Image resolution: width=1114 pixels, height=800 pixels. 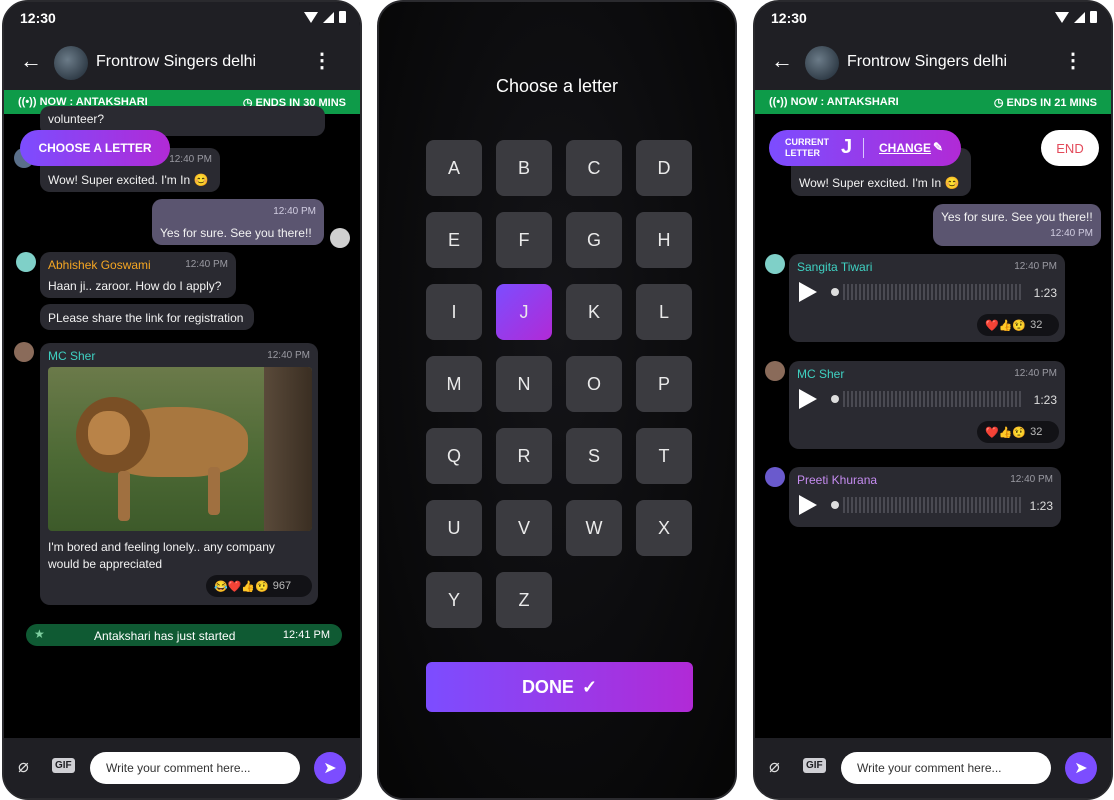 I want to click on lion-photo, so click(x=180, y=449).